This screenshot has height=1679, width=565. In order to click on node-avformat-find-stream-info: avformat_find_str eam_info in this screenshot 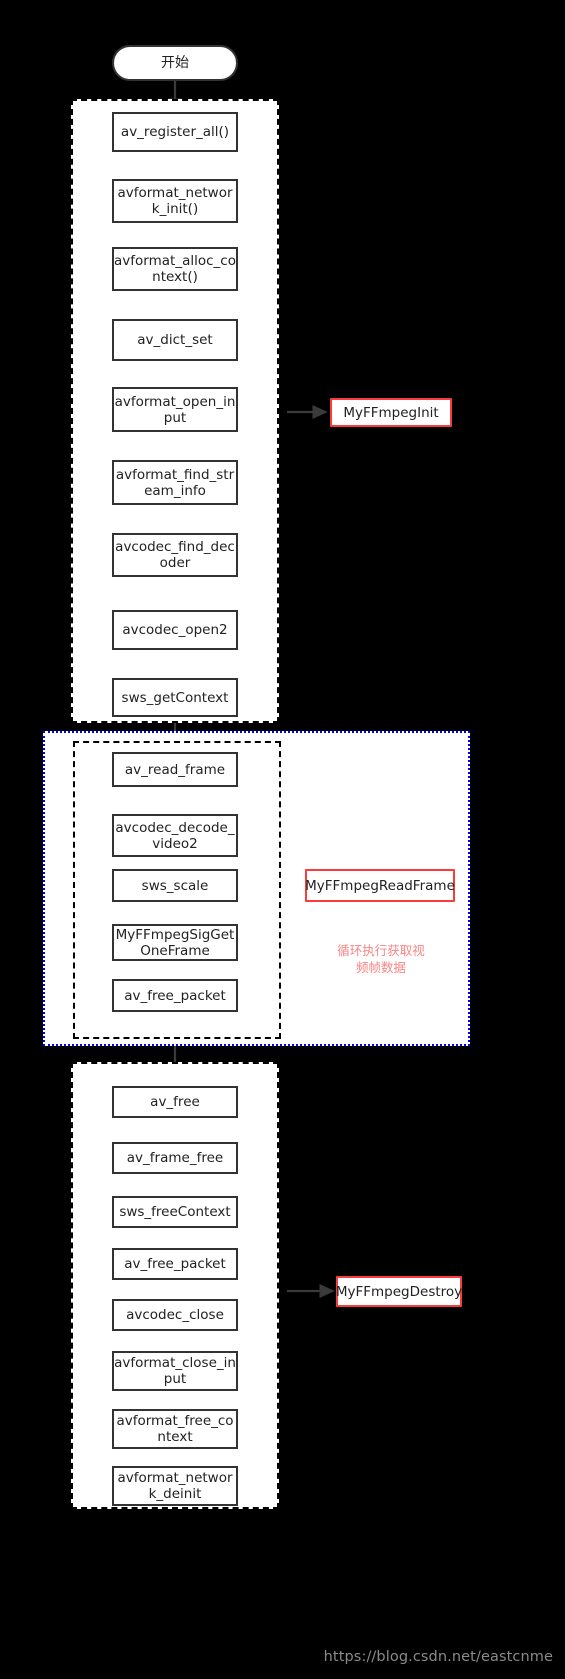, I will do `click(175, 482)`.